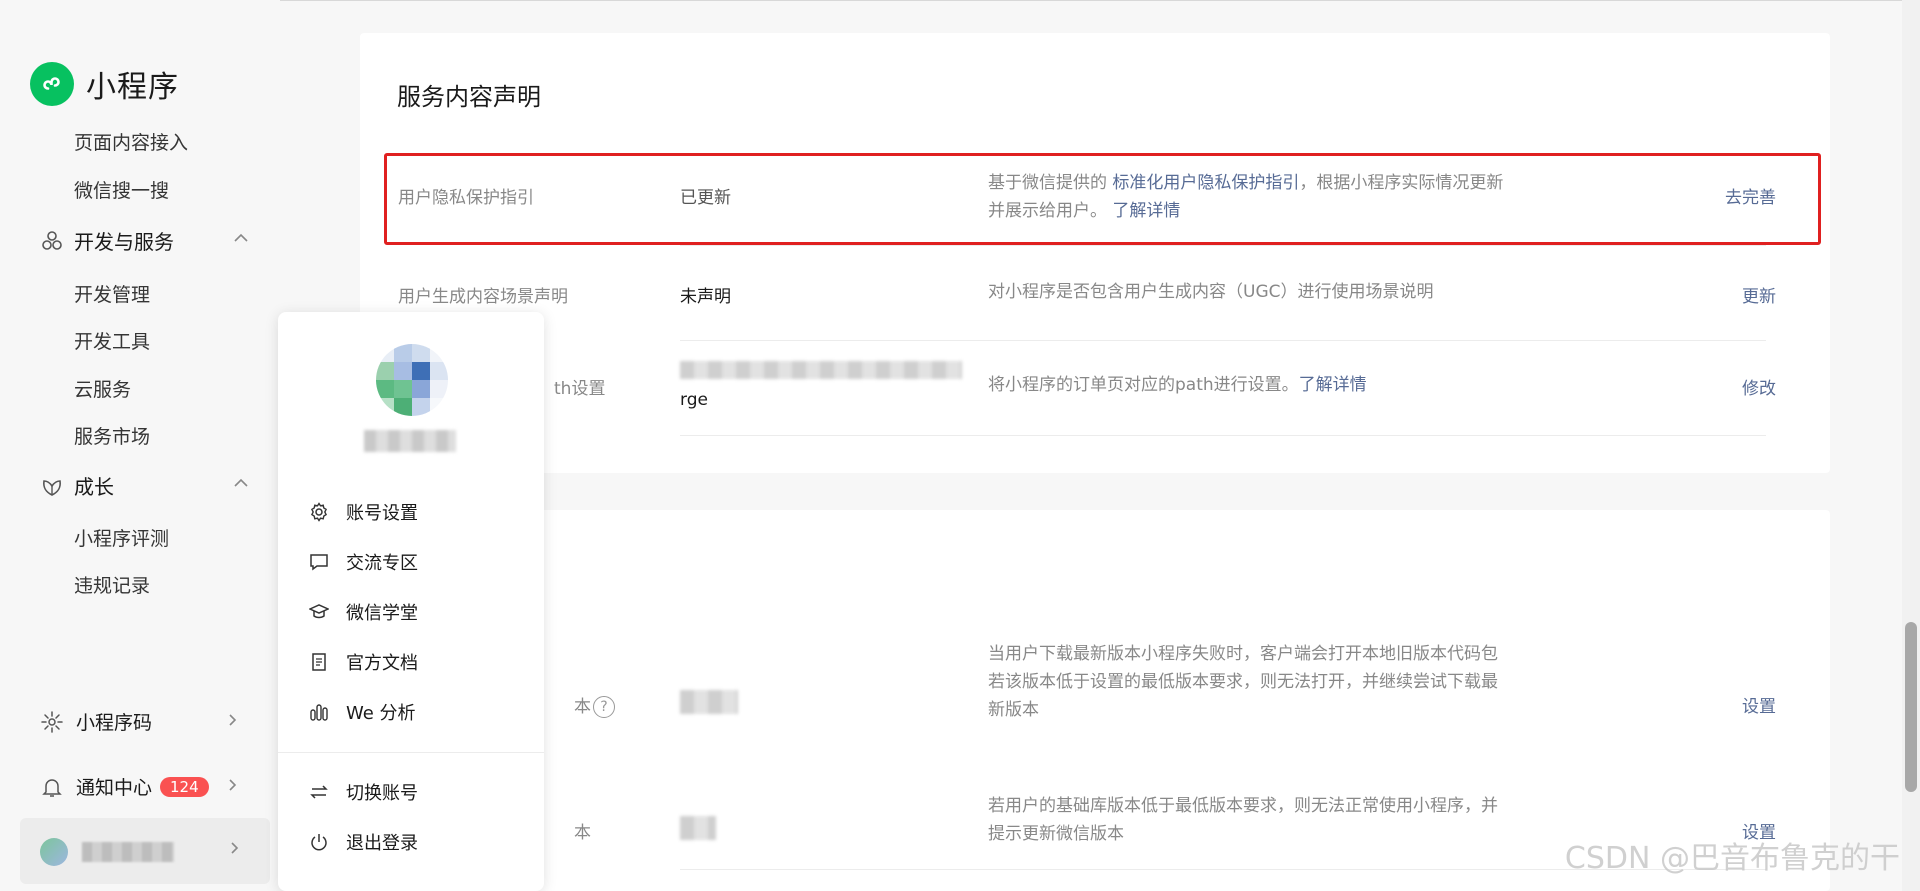  I want to click on menu-item-academy: 微信学堂, so click(413, 612).